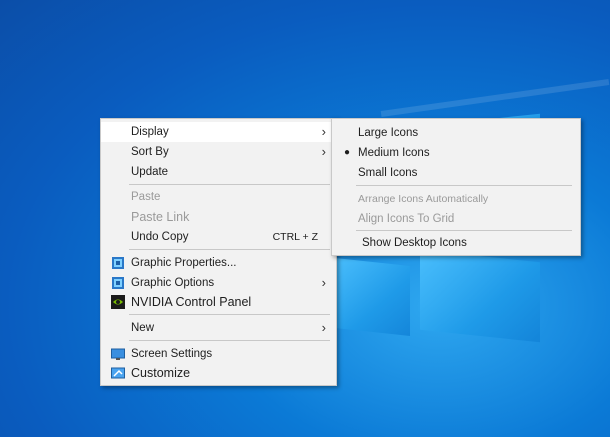 This screenshot has width=610, height=437. I want to click on menu-item-display: Display ›, so click(218, 132).